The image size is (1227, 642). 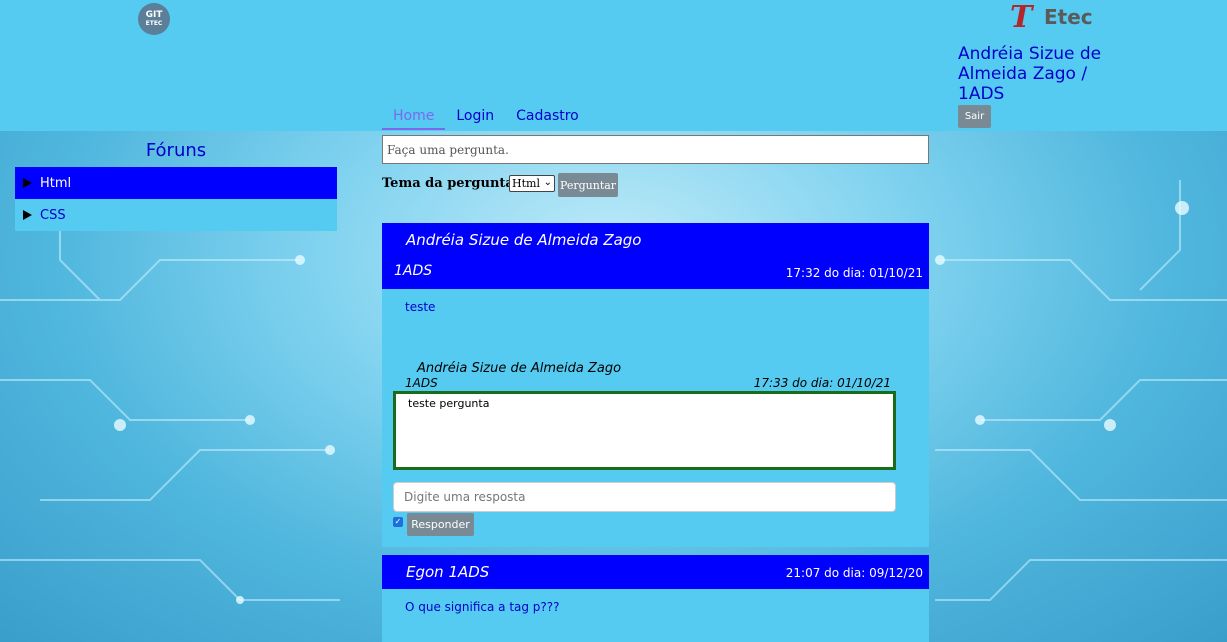 I want to click on git-logo-subtext: ETEC, so click(x=154, y=23).